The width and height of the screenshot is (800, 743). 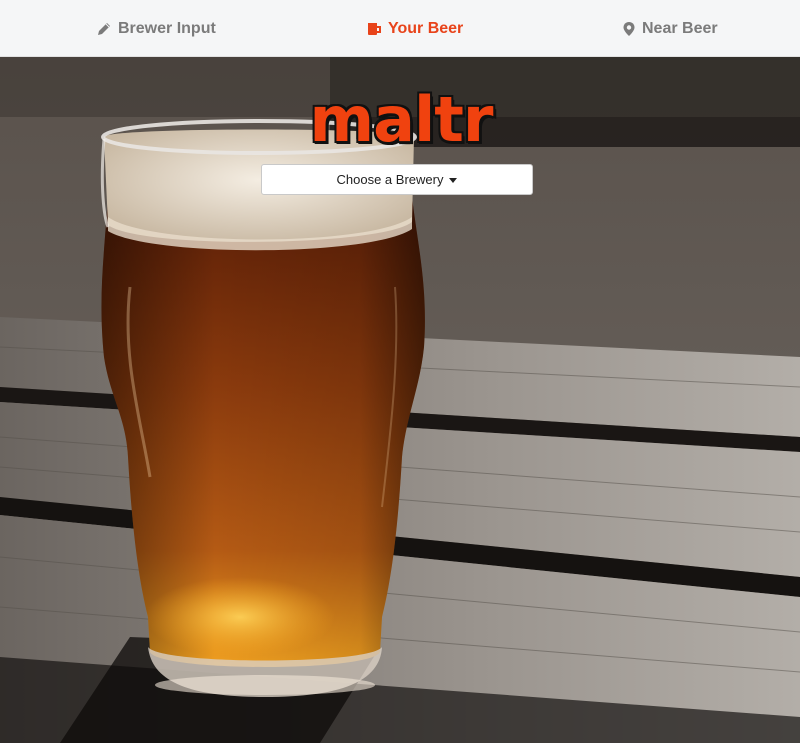 What do you see at coordinates (680, 28) in the screenshot?
I see `nav-near-beer-label: Near Beer` at bounding box center [680, 28].